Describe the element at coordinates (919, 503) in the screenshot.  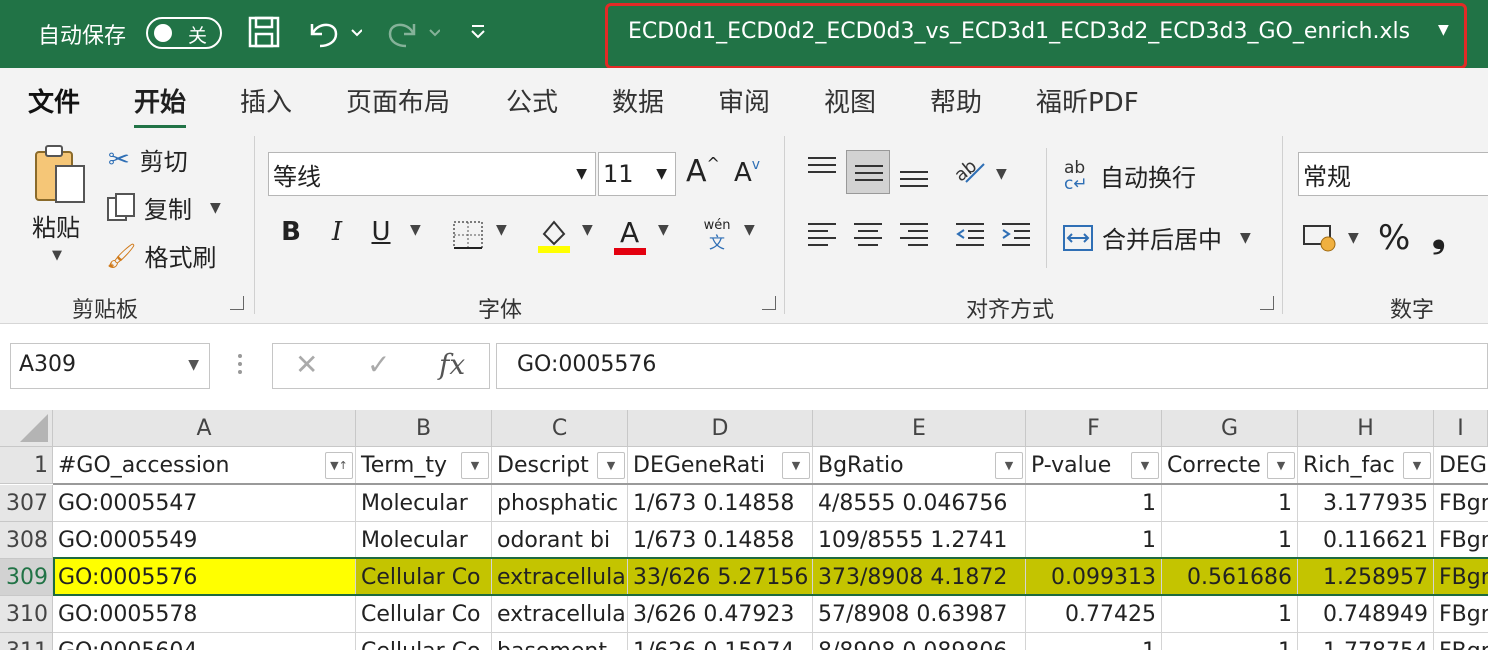
I see `table-cell: 4/8555 0.046756` at that location.